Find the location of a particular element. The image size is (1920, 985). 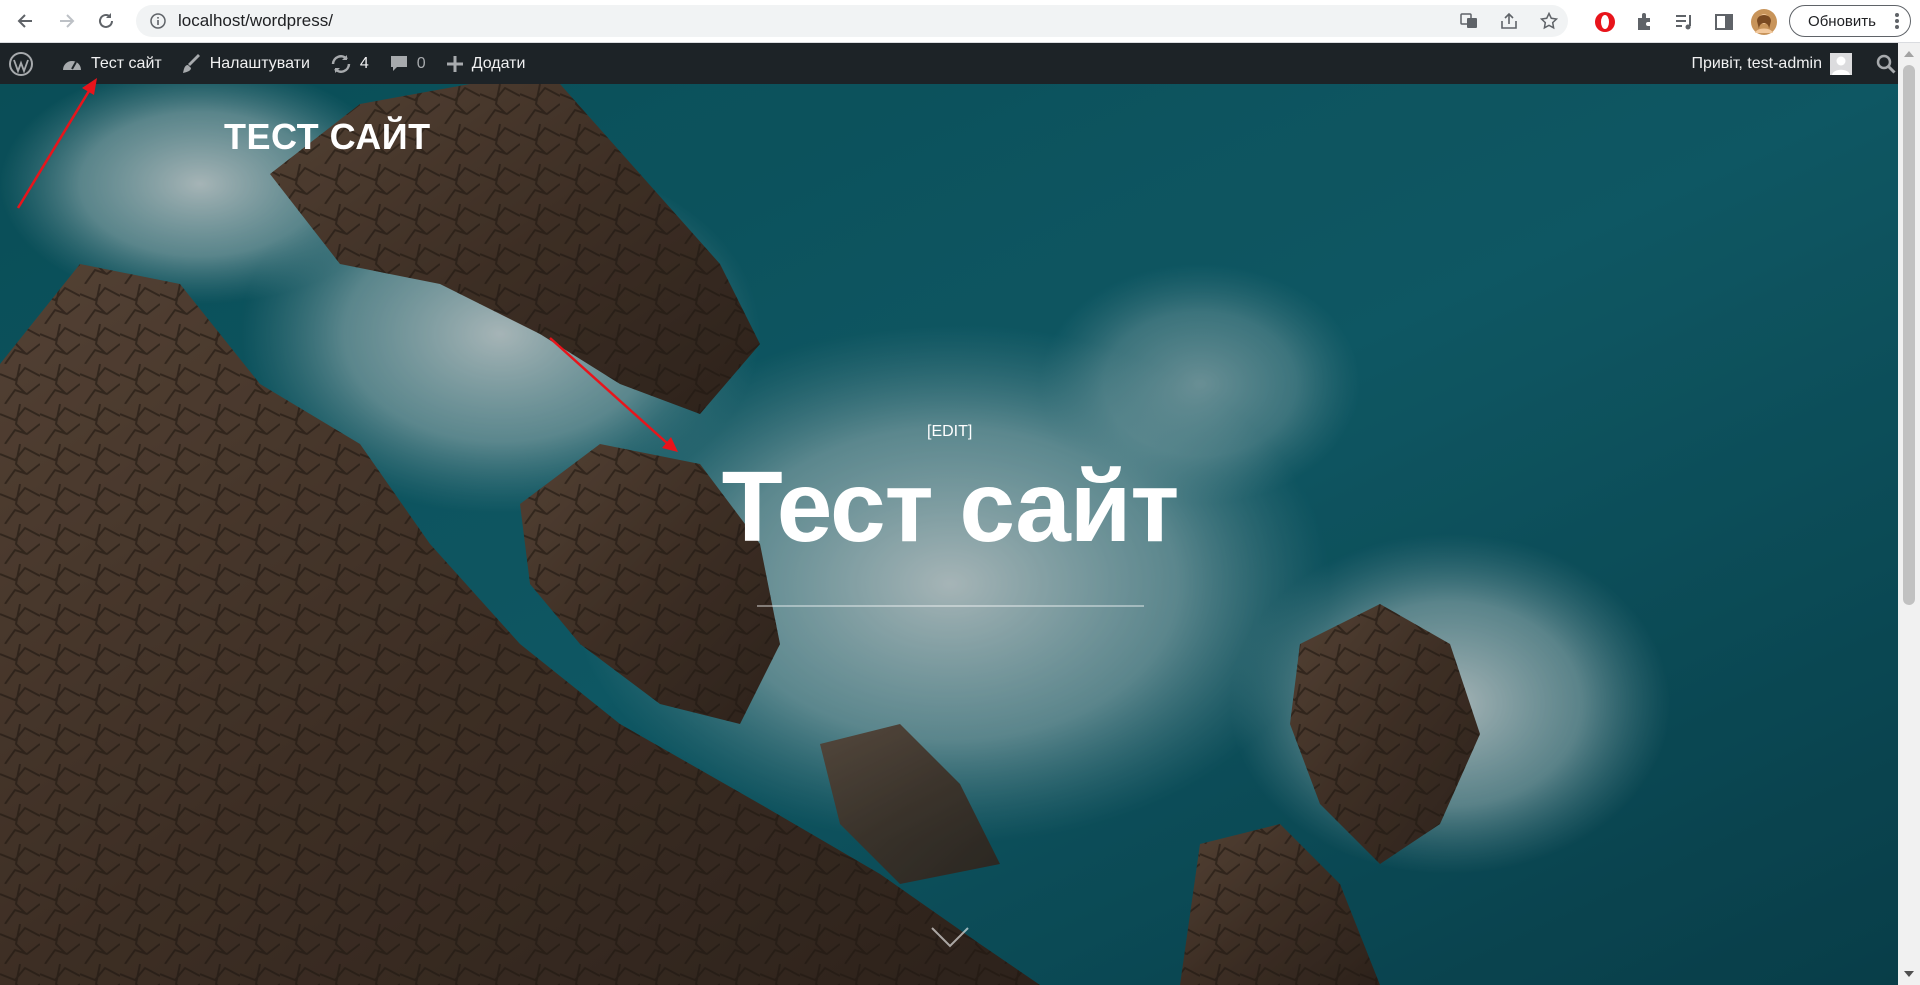

back-button is located at coordinates (26, 21).